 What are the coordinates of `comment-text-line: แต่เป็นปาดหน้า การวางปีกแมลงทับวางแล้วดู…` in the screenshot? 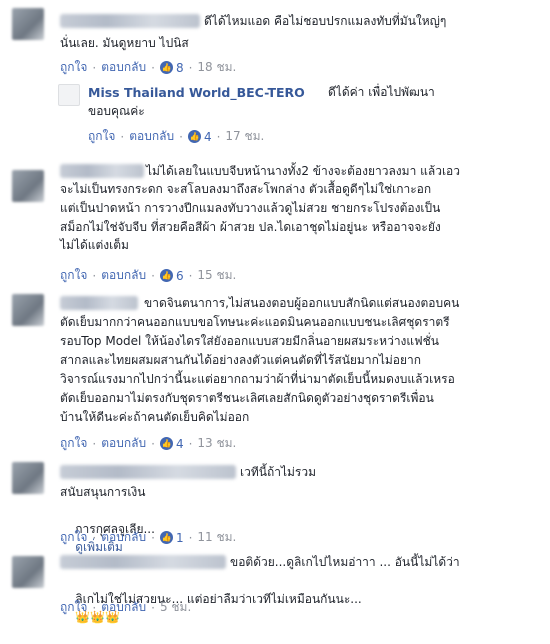 It's located at (250, 208).